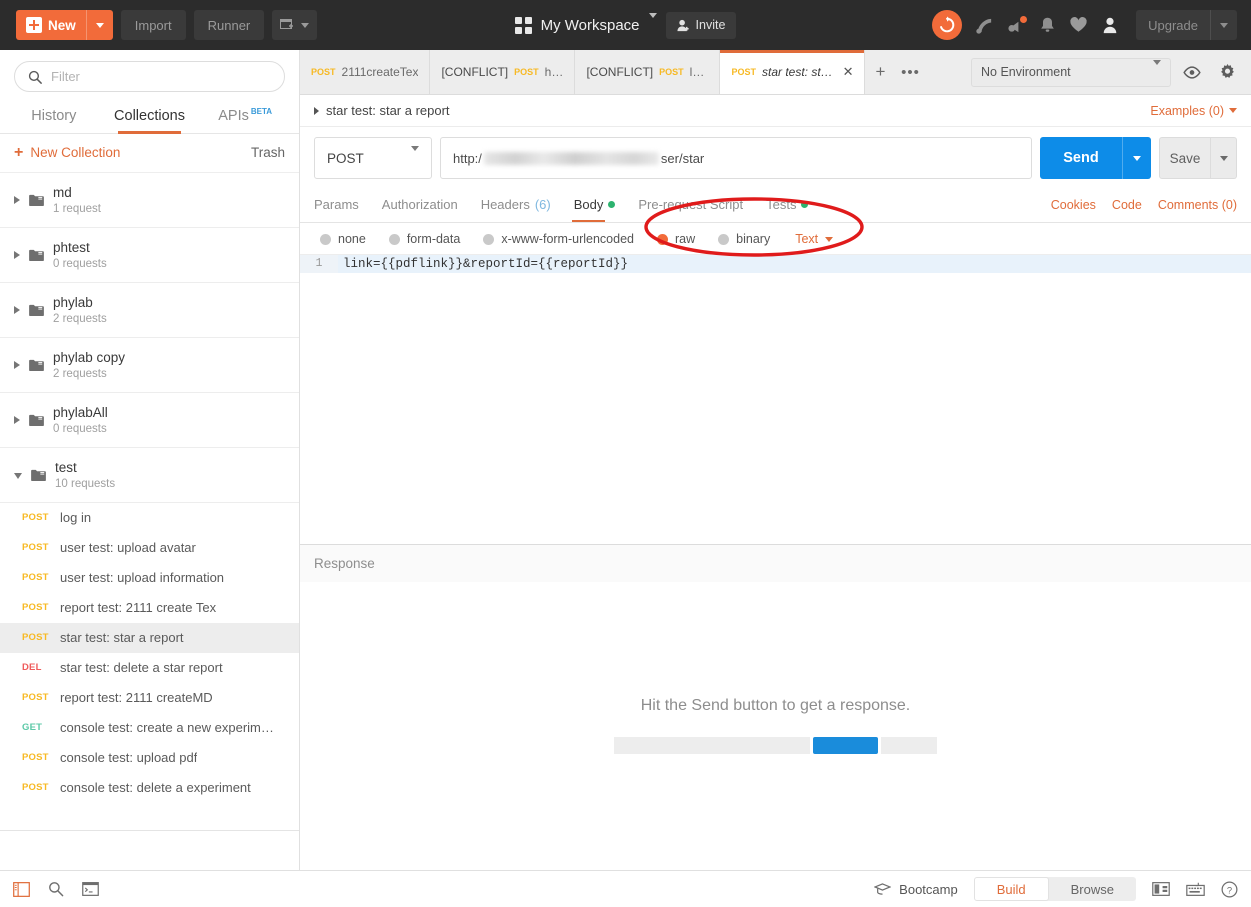 This screenshot has height=907, width=1251. What do you see at coordinates (947, 25) in the screenshot?
I see `sync-button` at bounding box center [947, 25].